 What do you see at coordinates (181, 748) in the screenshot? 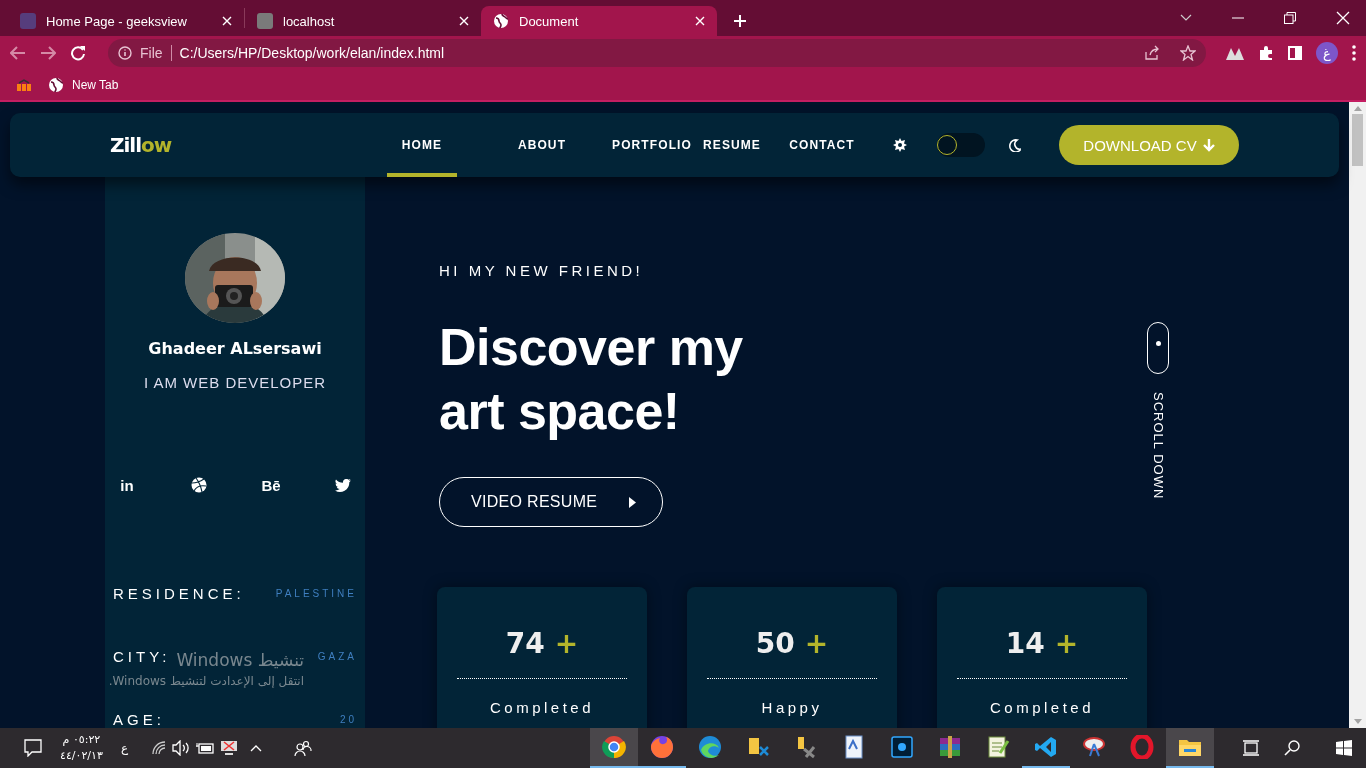
I see `speaker-icon` at bounding box center [181, 748].